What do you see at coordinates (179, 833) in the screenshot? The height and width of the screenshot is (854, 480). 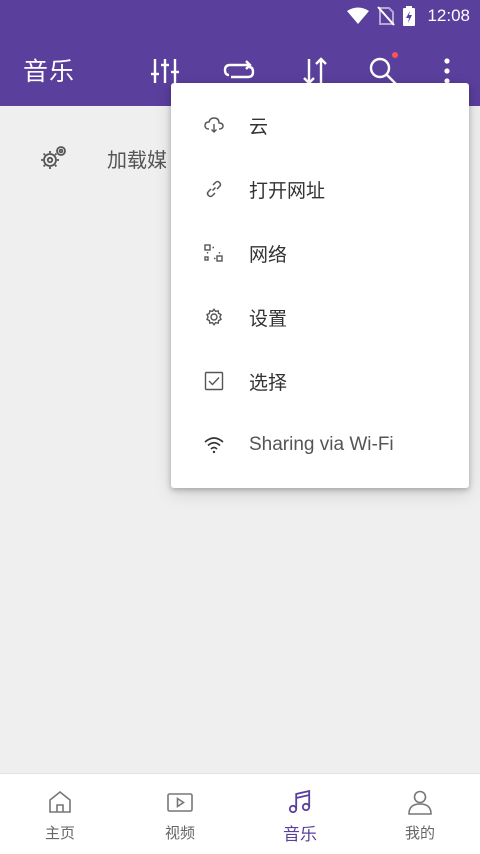 I see `nav-label: 视频` at bounding box center [179, 833].